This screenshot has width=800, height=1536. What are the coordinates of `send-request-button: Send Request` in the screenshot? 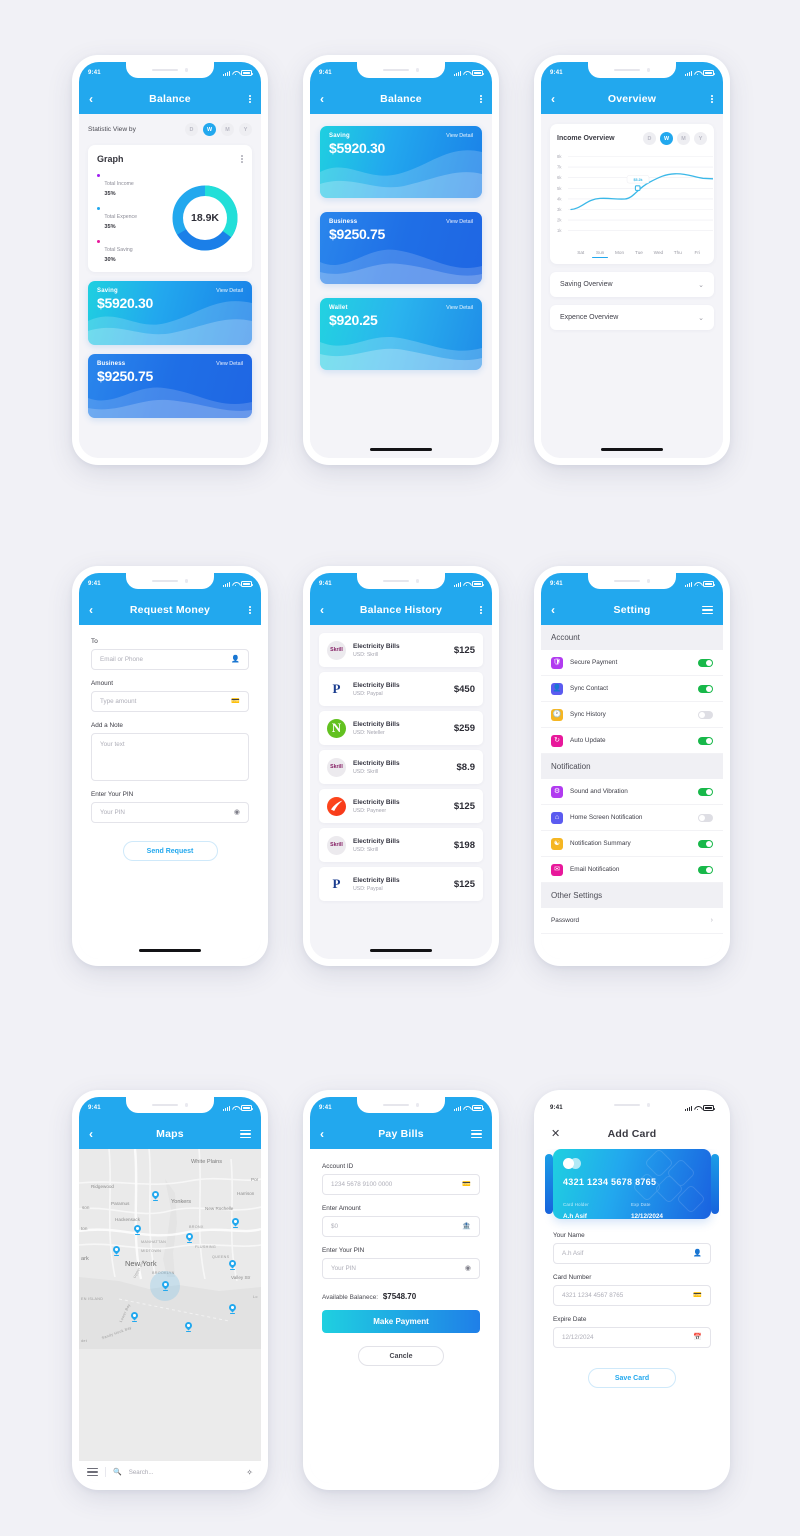 It's located at (170, 851).